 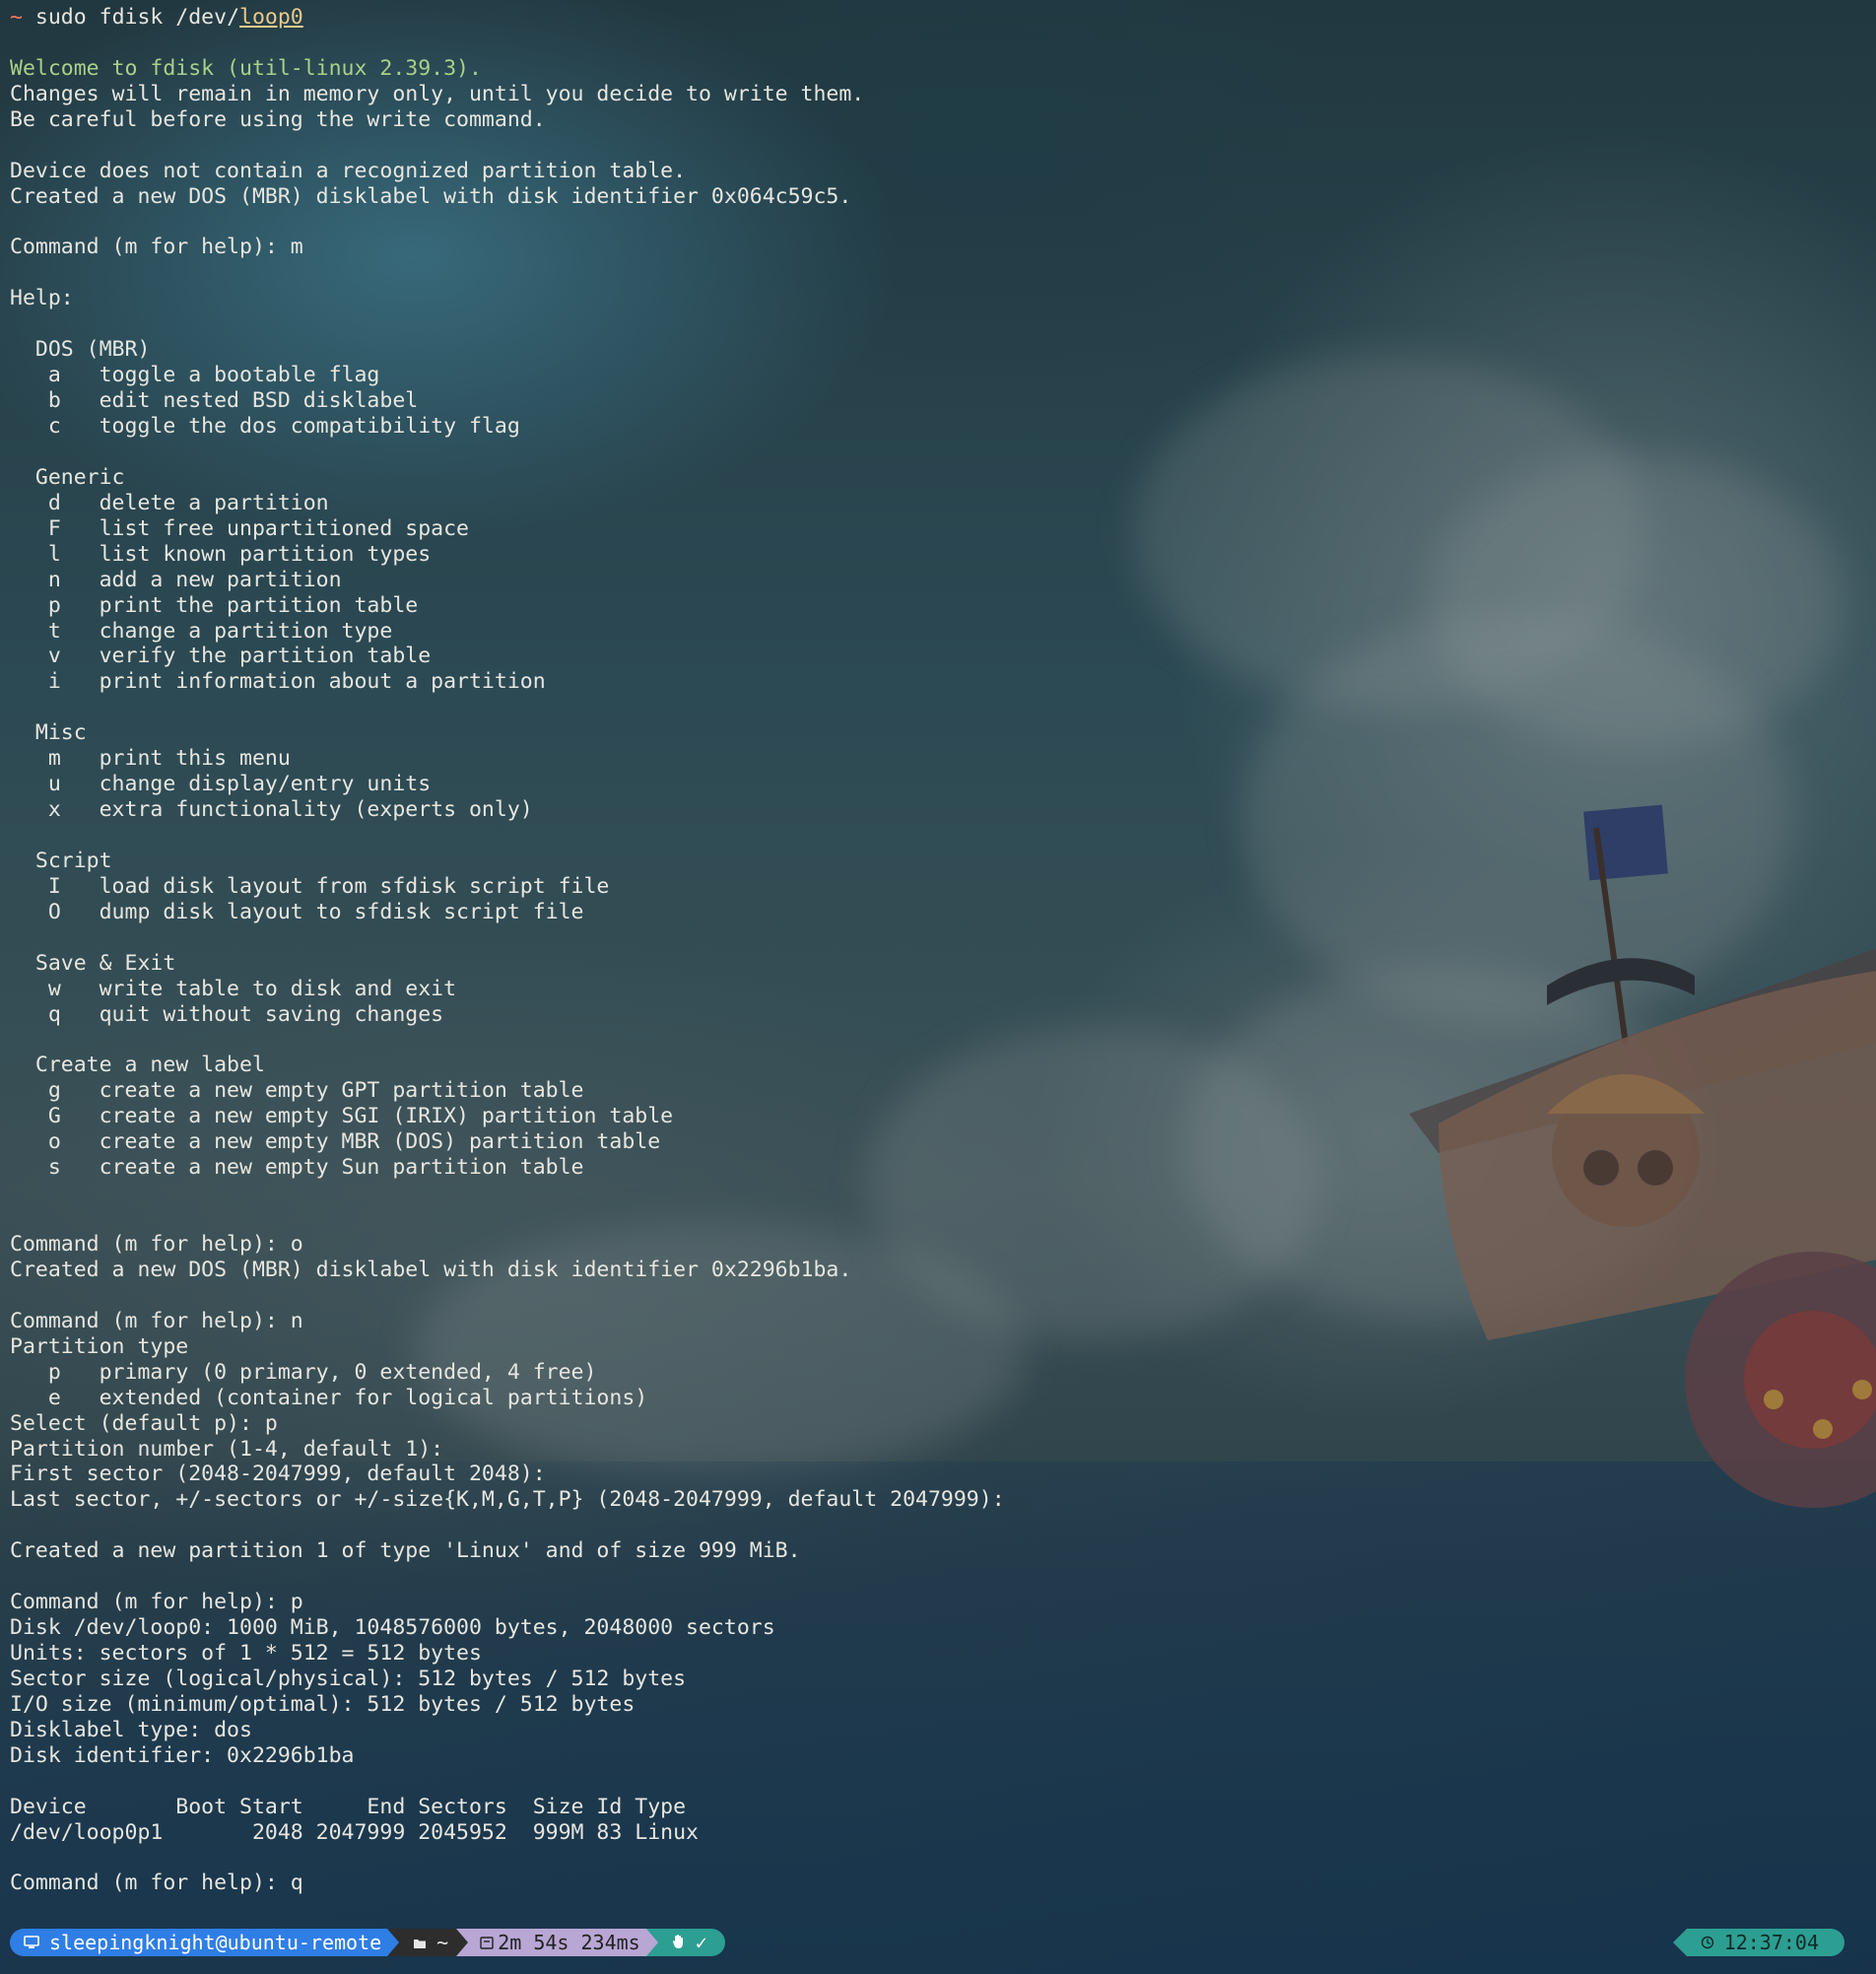 I want to click on terminal-line: a toggle a bootable flag, so click(x=195, y=376).